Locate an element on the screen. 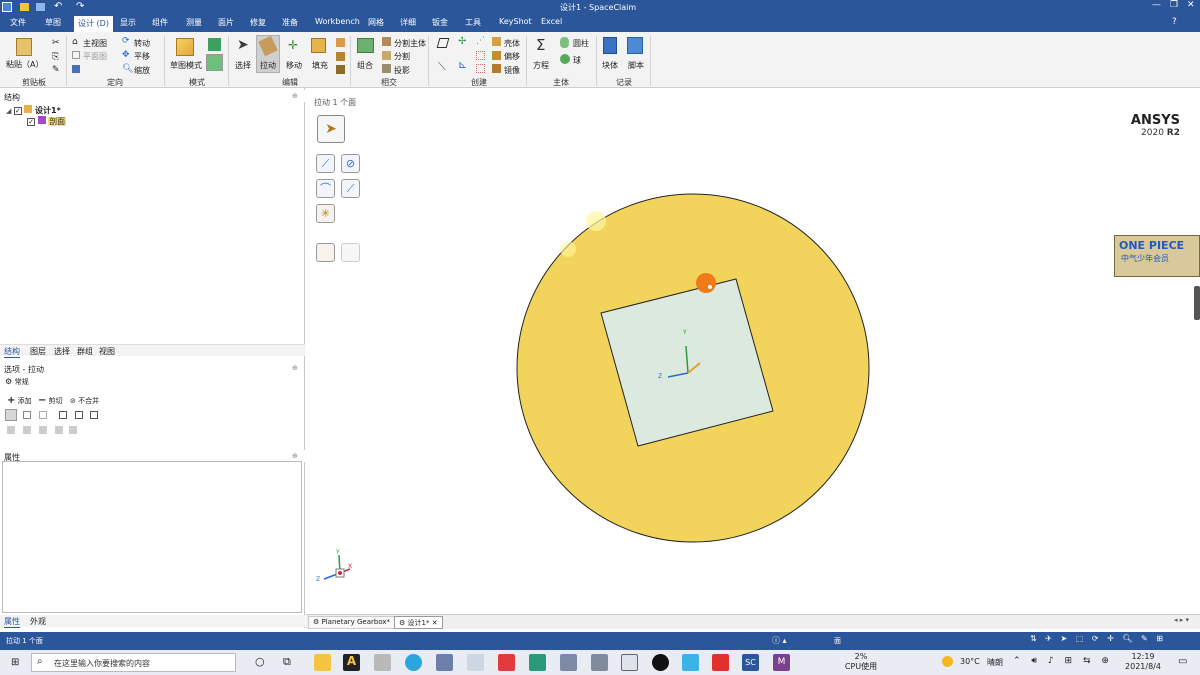 This screenshot has width=1200, height=675. expand-icon: ◢ is located at coordinates (8, 111).